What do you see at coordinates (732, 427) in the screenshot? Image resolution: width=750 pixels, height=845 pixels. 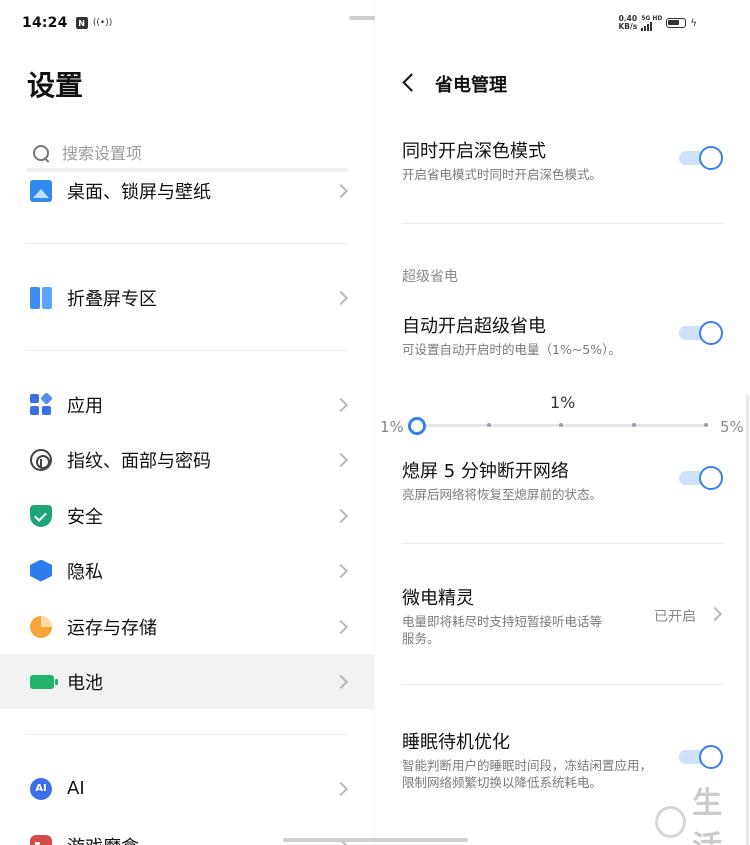 I see `slider-max-label: 5%` at bounding box center [732, 427].